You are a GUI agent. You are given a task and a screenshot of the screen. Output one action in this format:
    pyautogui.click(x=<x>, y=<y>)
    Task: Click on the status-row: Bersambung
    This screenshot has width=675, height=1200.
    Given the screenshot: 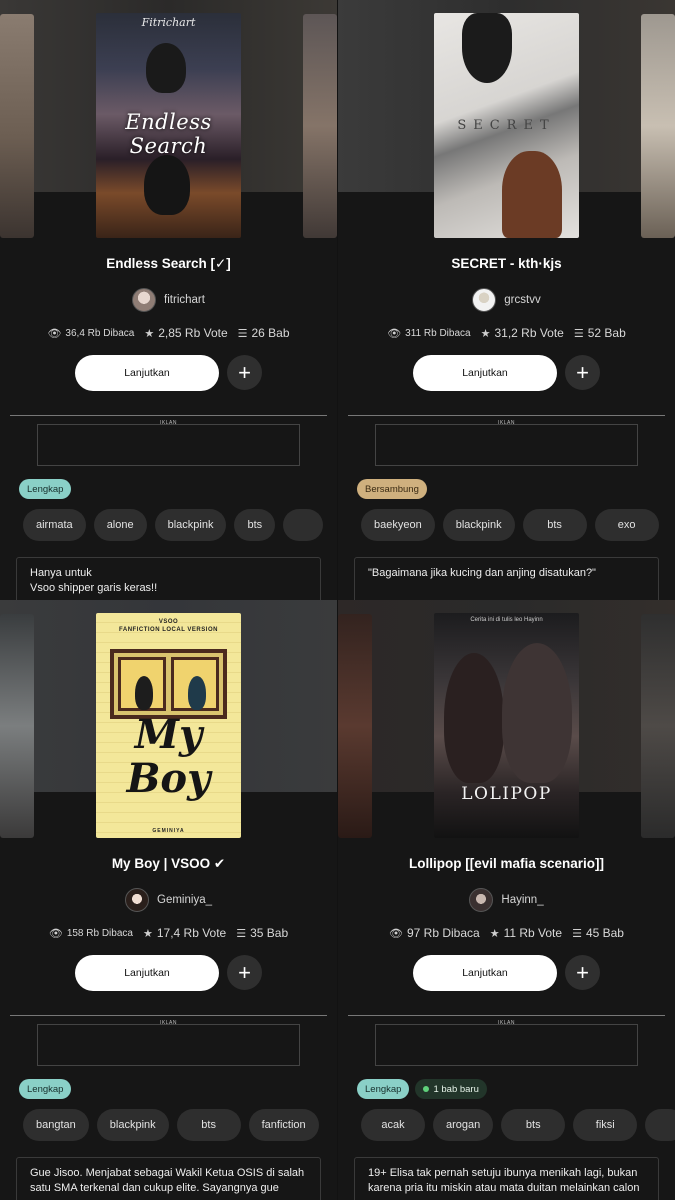 What is the action you would take?
    pyautogui.click(x=392, y=489)
    